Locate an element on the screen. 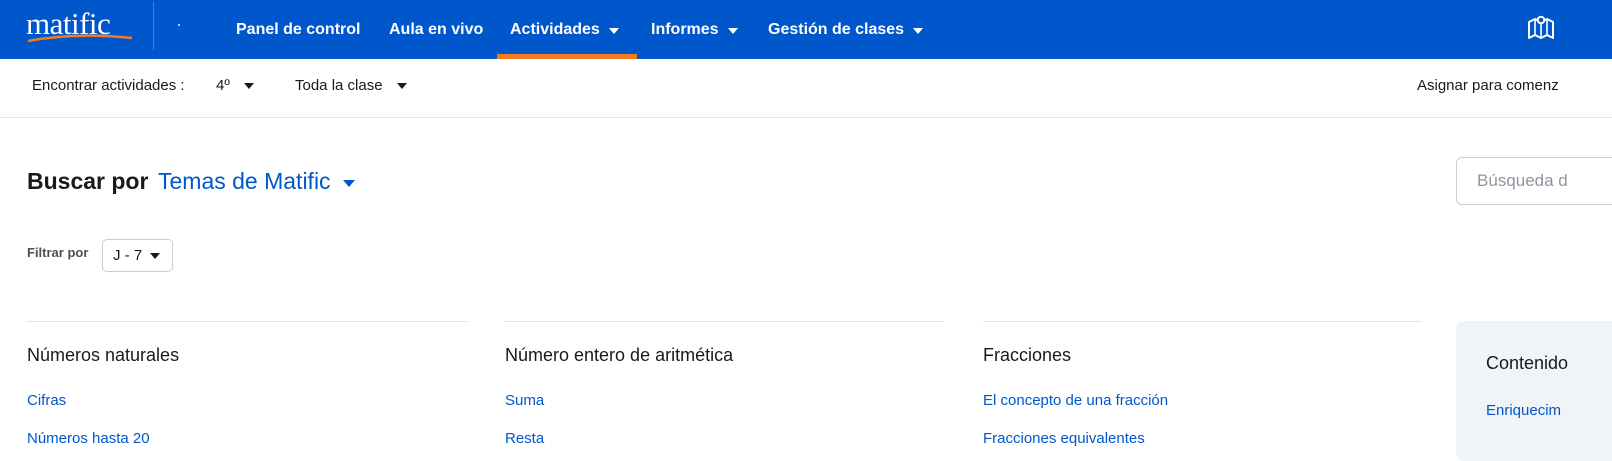 Image resolution: width=1612 pixels, height=461 pixels. nav-item-label: Informes is located at coordinates (685, 29).